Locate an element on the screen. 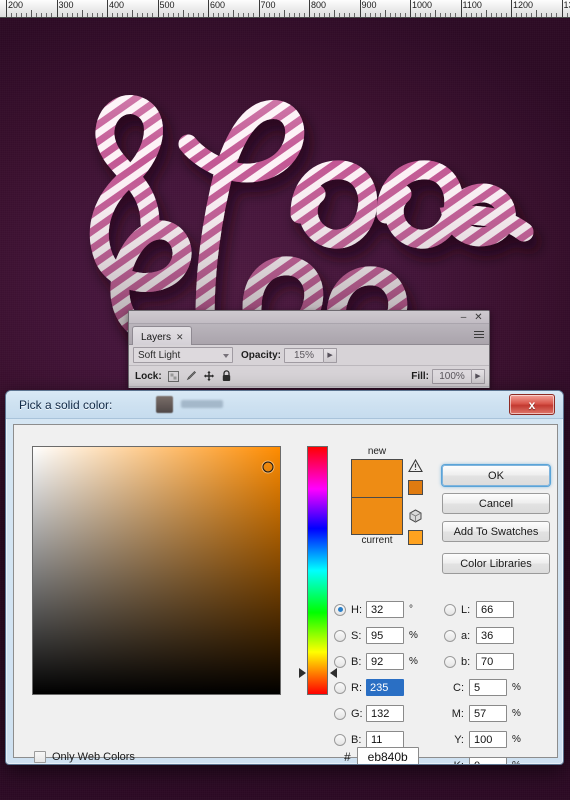 The image size is (570, 800). transparency-lock-icon is located at coordinates (173, 376).